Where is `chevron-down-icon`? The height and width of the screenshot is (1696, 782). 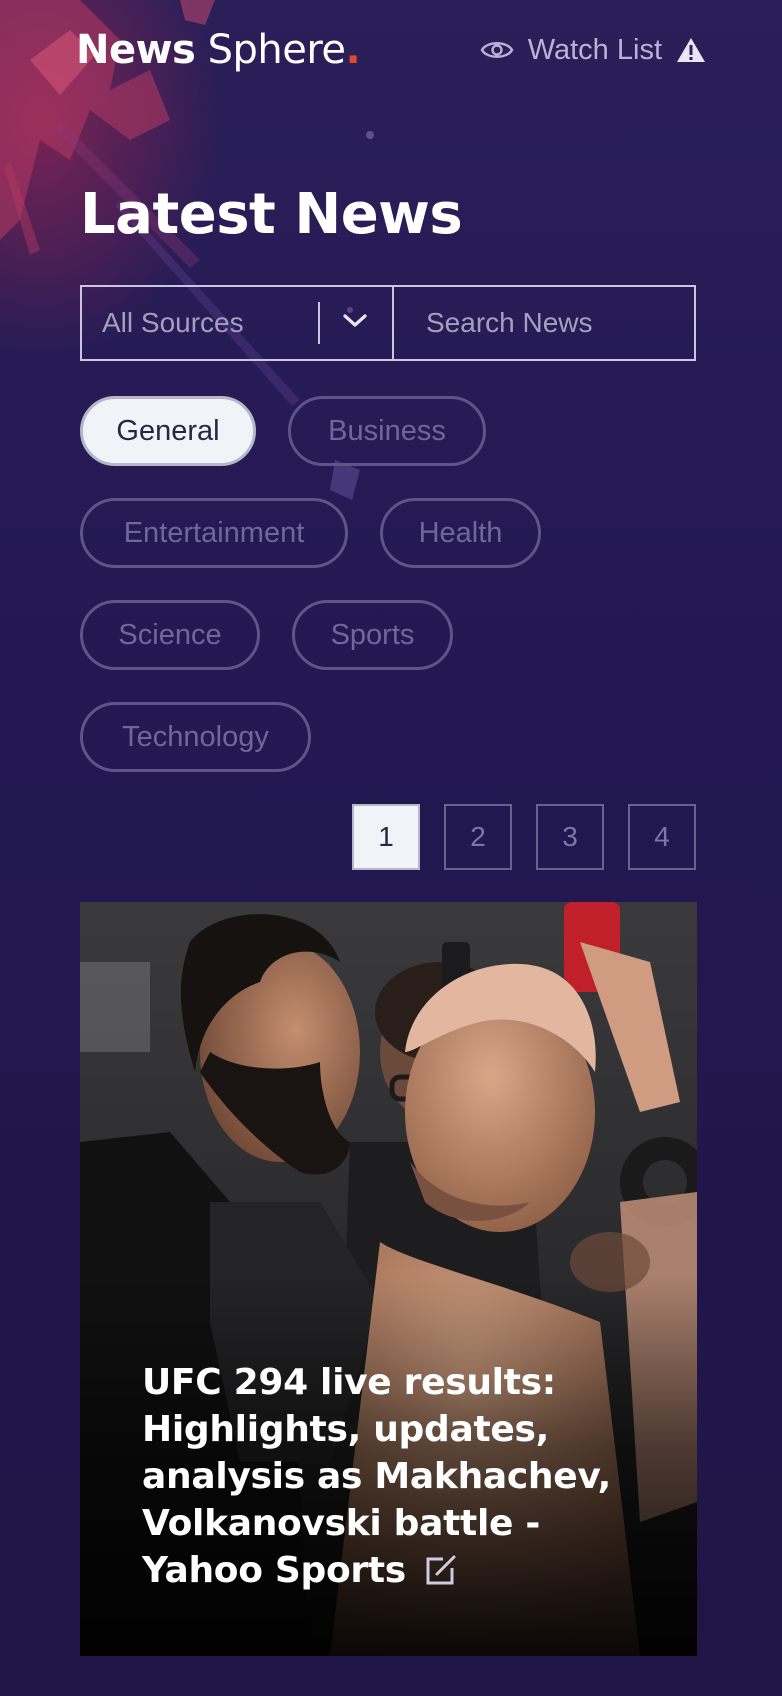 chevron-down-icon is located at coordinates (355, 323).